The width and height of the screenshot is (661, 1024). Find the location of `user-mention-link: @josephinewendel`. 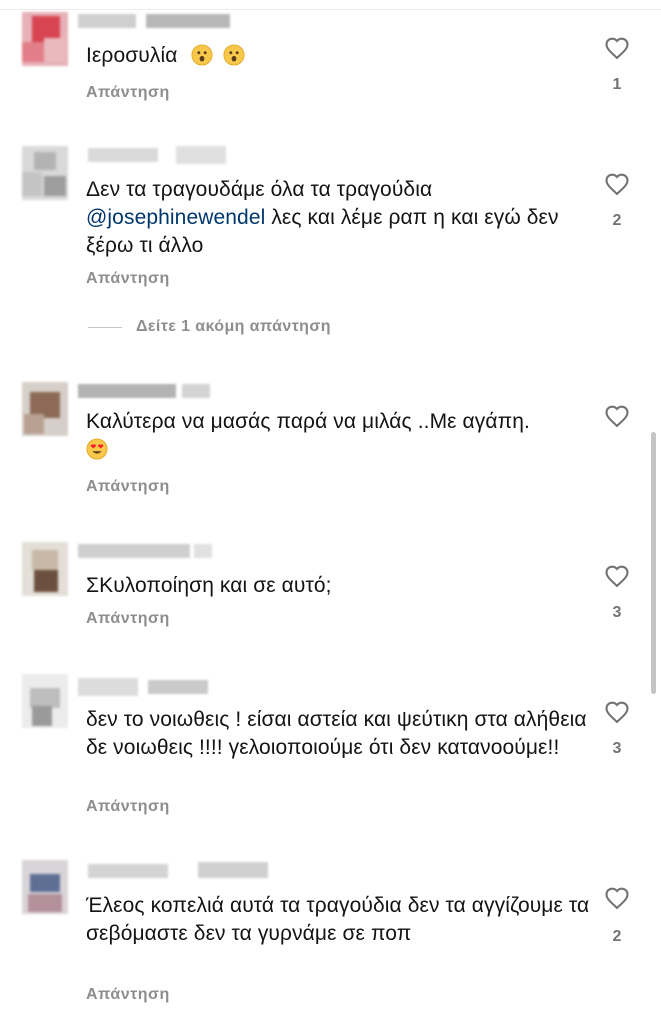

user-mention-link: @josephinewendel is located at coordinates (175, 217).